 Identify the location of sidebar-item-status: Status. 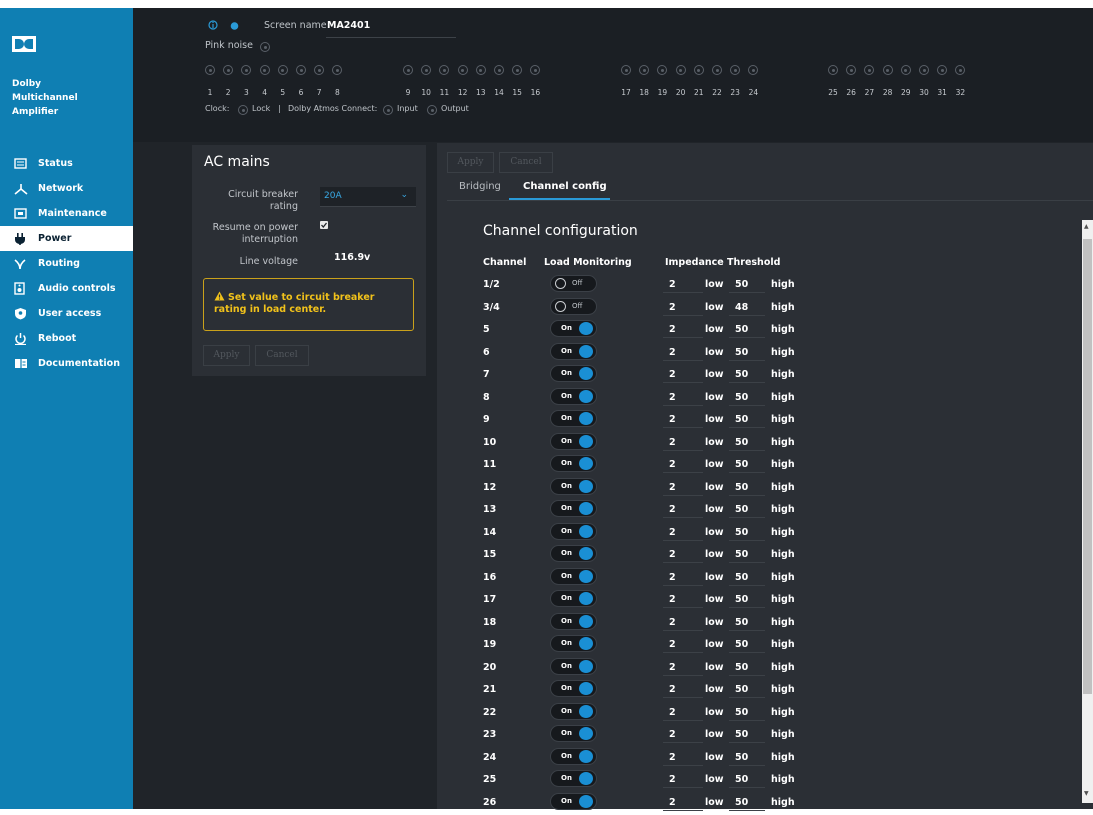
(66, 163).